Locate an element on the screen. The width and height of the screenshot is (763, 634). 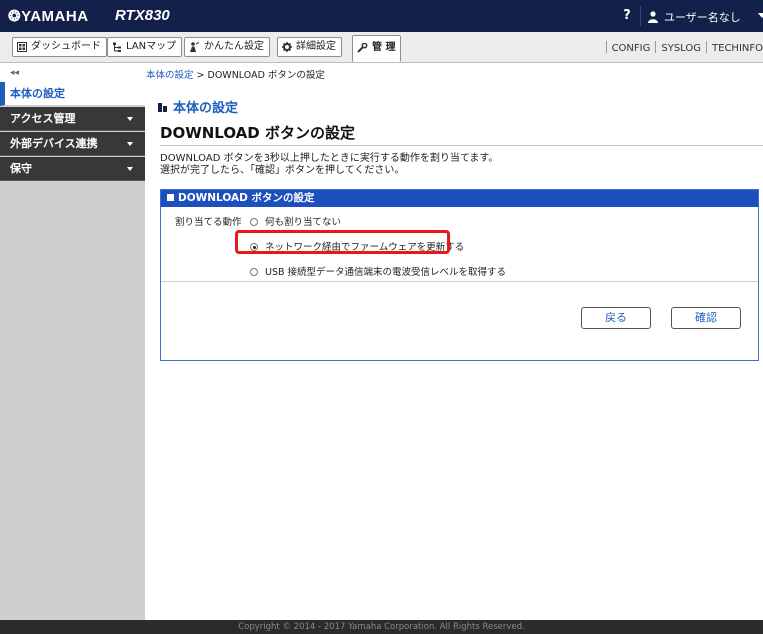
sidebar-item-maintenance: 保守 is located at coordinates (72, 169).